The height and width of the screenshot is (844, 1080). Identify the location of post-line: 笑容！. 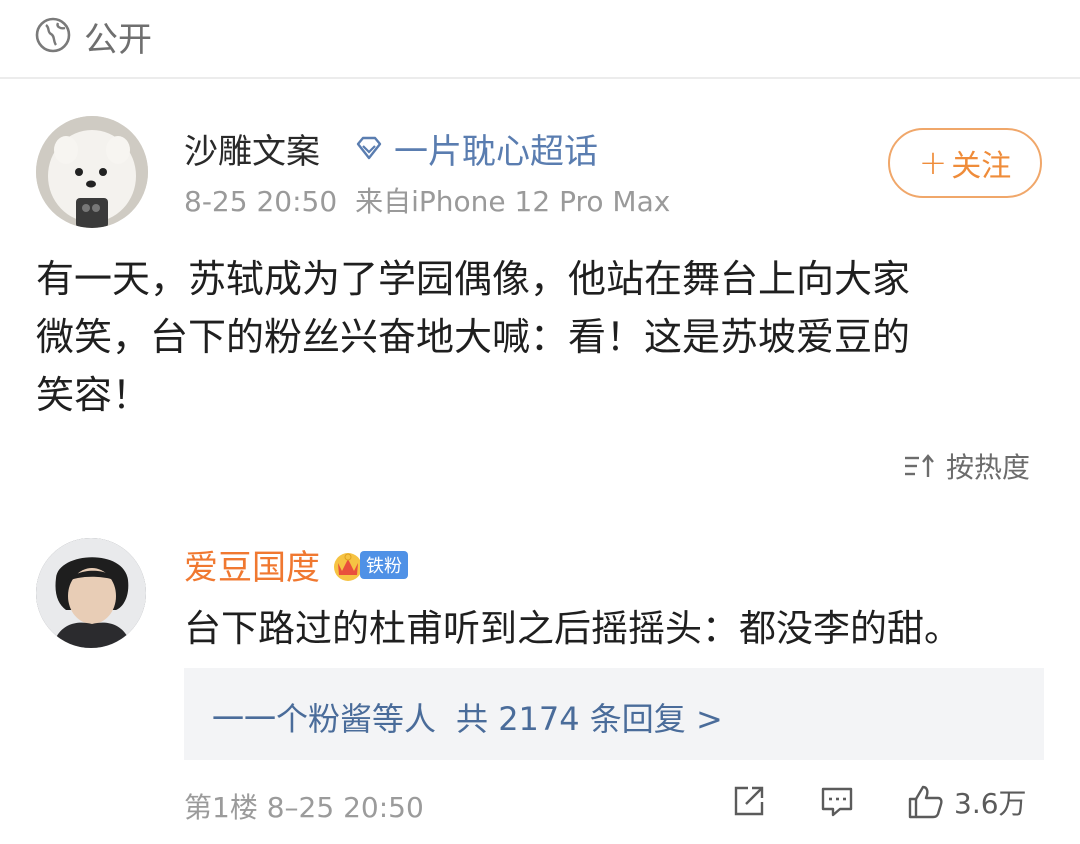
(93, 395).